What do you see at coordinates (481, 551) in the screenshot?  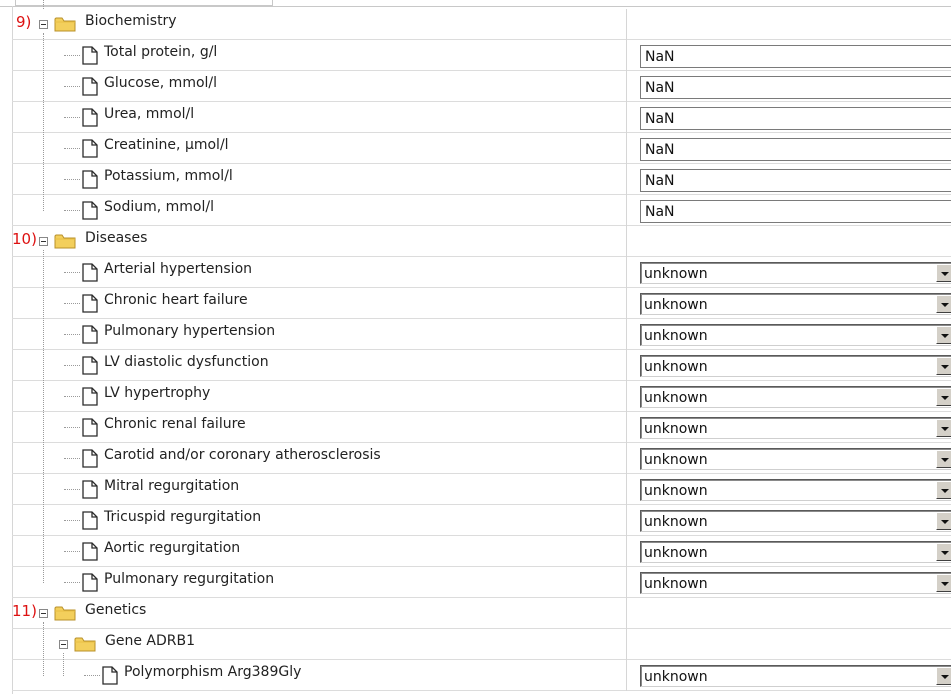 I see `property-row: Aortic regurgitation unknown` at bounding box center [481, 551].